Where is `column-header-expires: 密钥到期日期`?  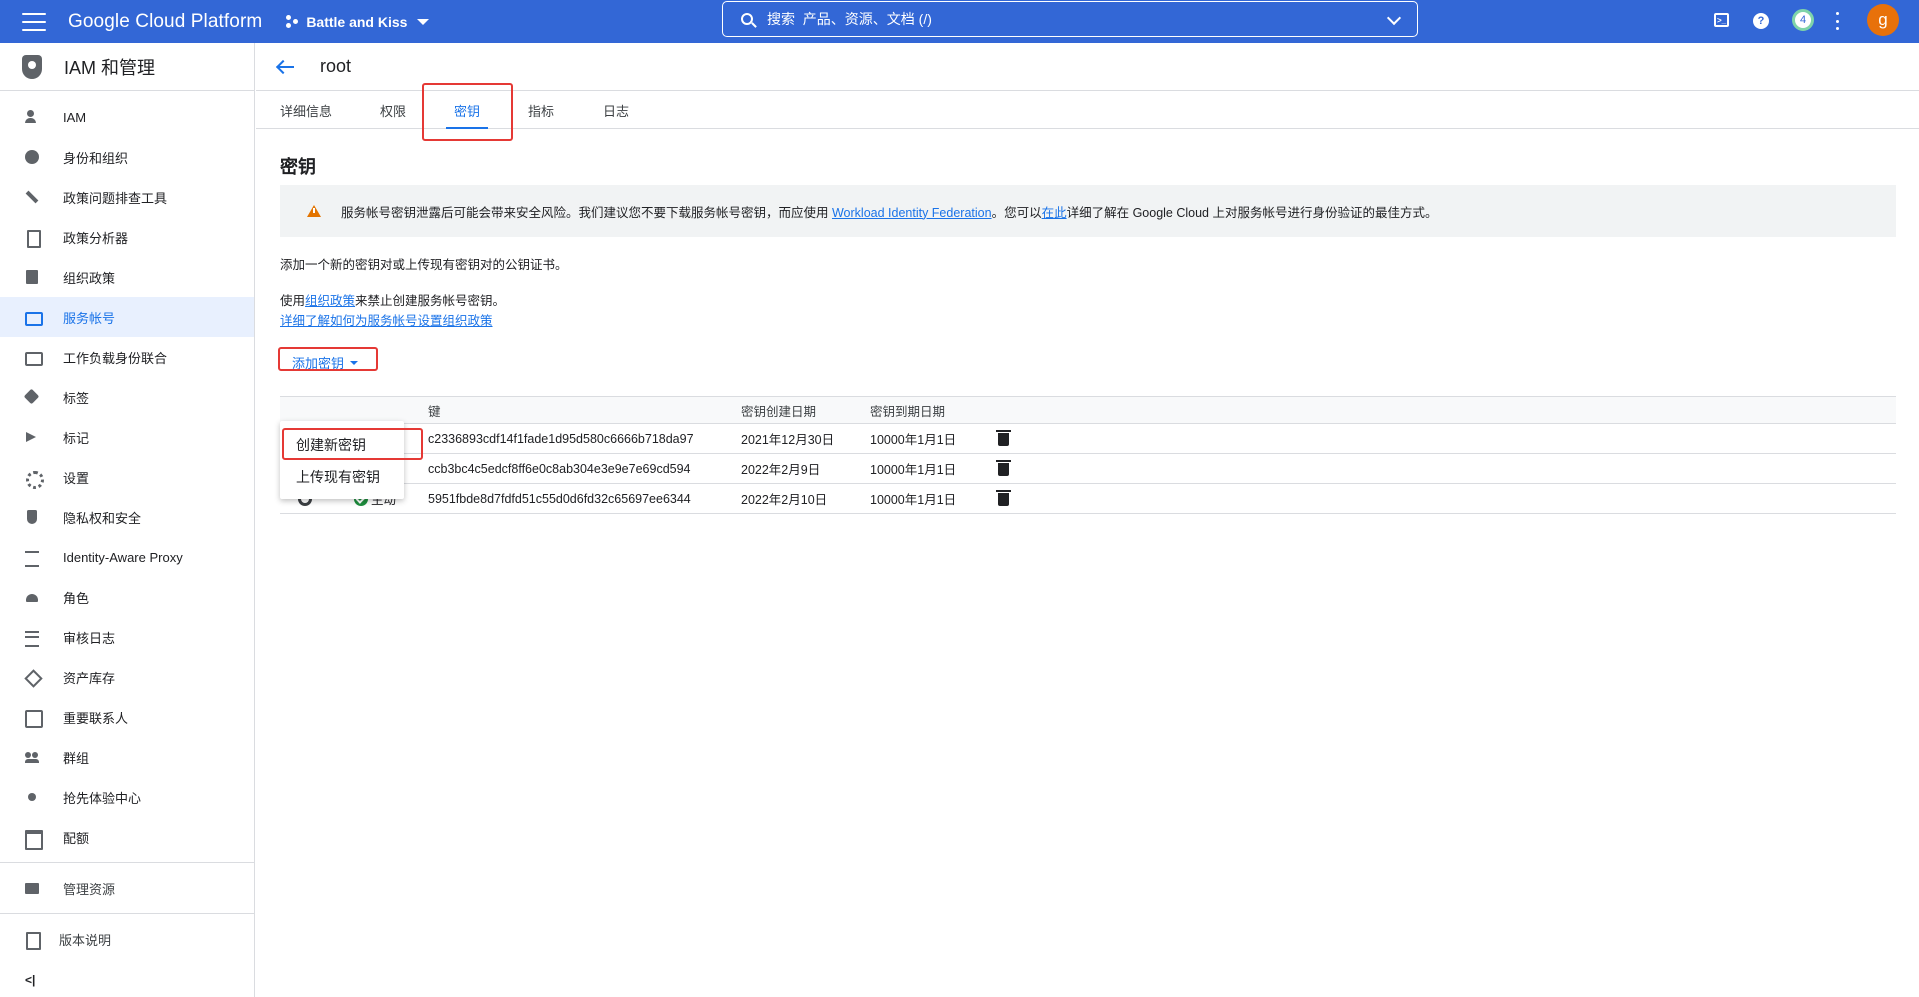
column-header-expires: 密钥到期日期 is located at coordinates (907, 410).